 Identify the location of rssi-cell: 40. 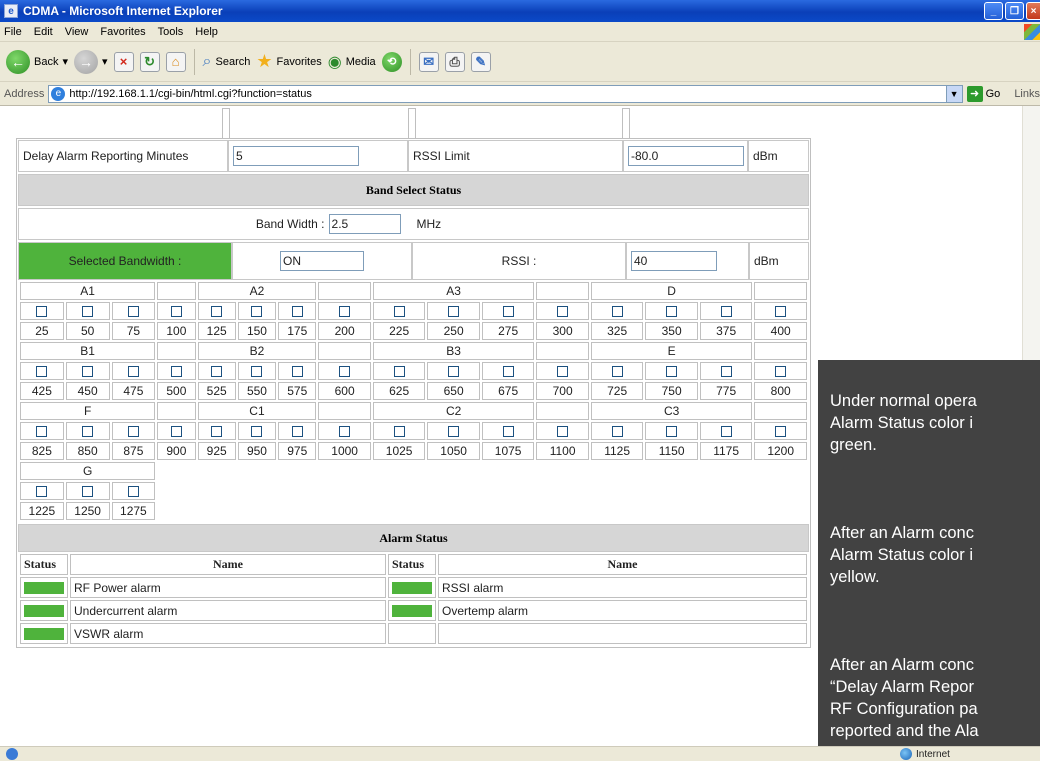
(687, 261).